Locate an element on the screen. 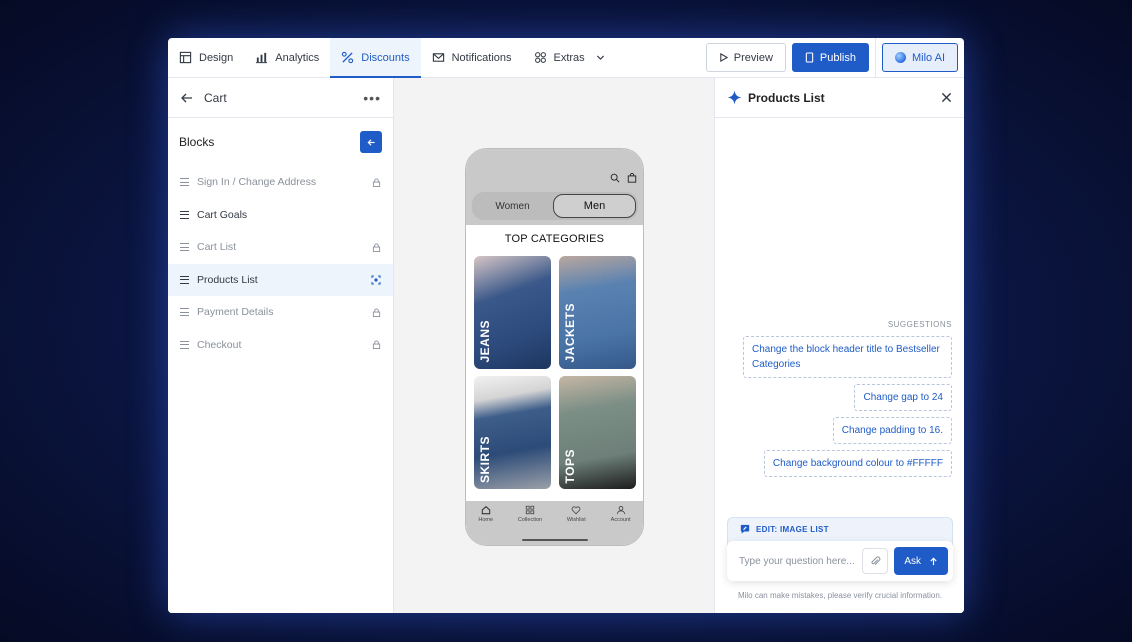 This screenshot has height=642, width=1132. nav-label: Home is located at coordinates (486, 520).